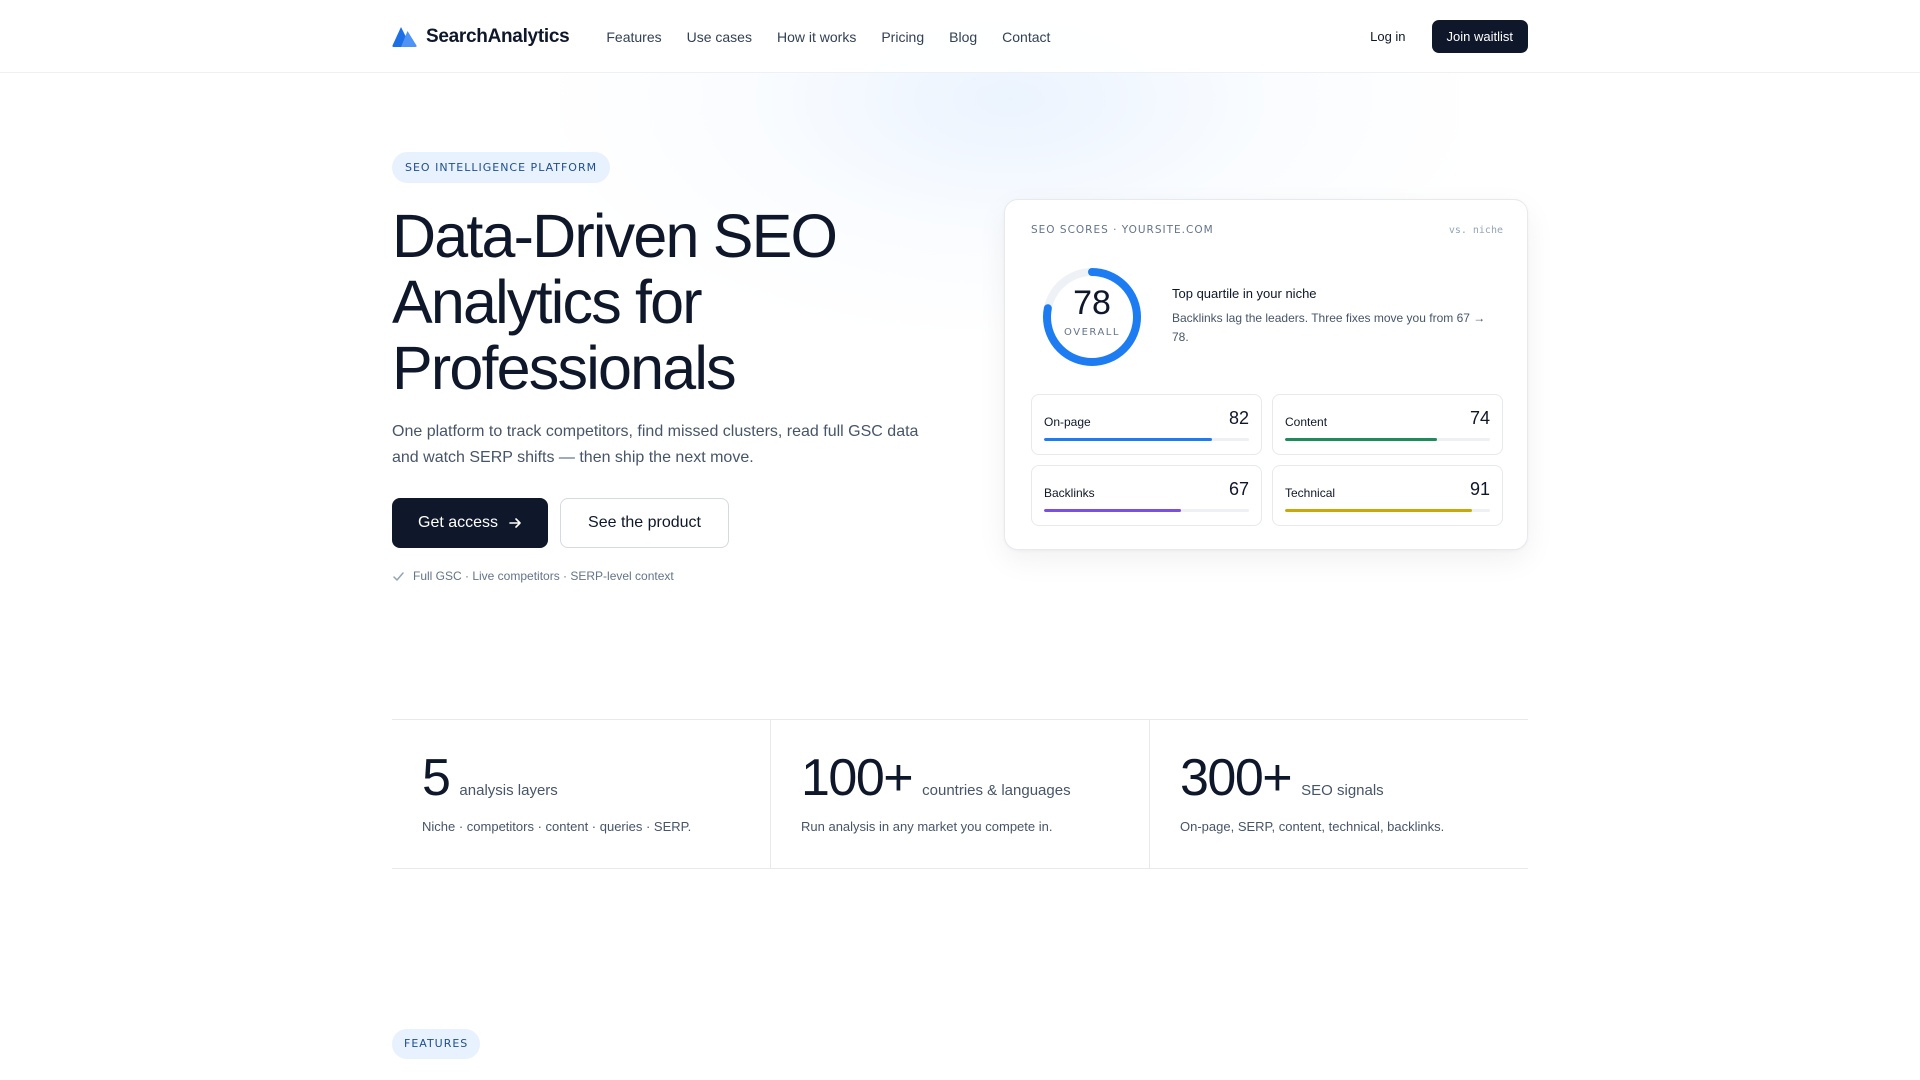 The height and width of the screenshot is (1080, 1920). What do you see at coordinates (1122, 230) in the screenshot?
I see `card-label: SEO SCORES · YOURSITE.COM` at bounding box center [1122, 230].